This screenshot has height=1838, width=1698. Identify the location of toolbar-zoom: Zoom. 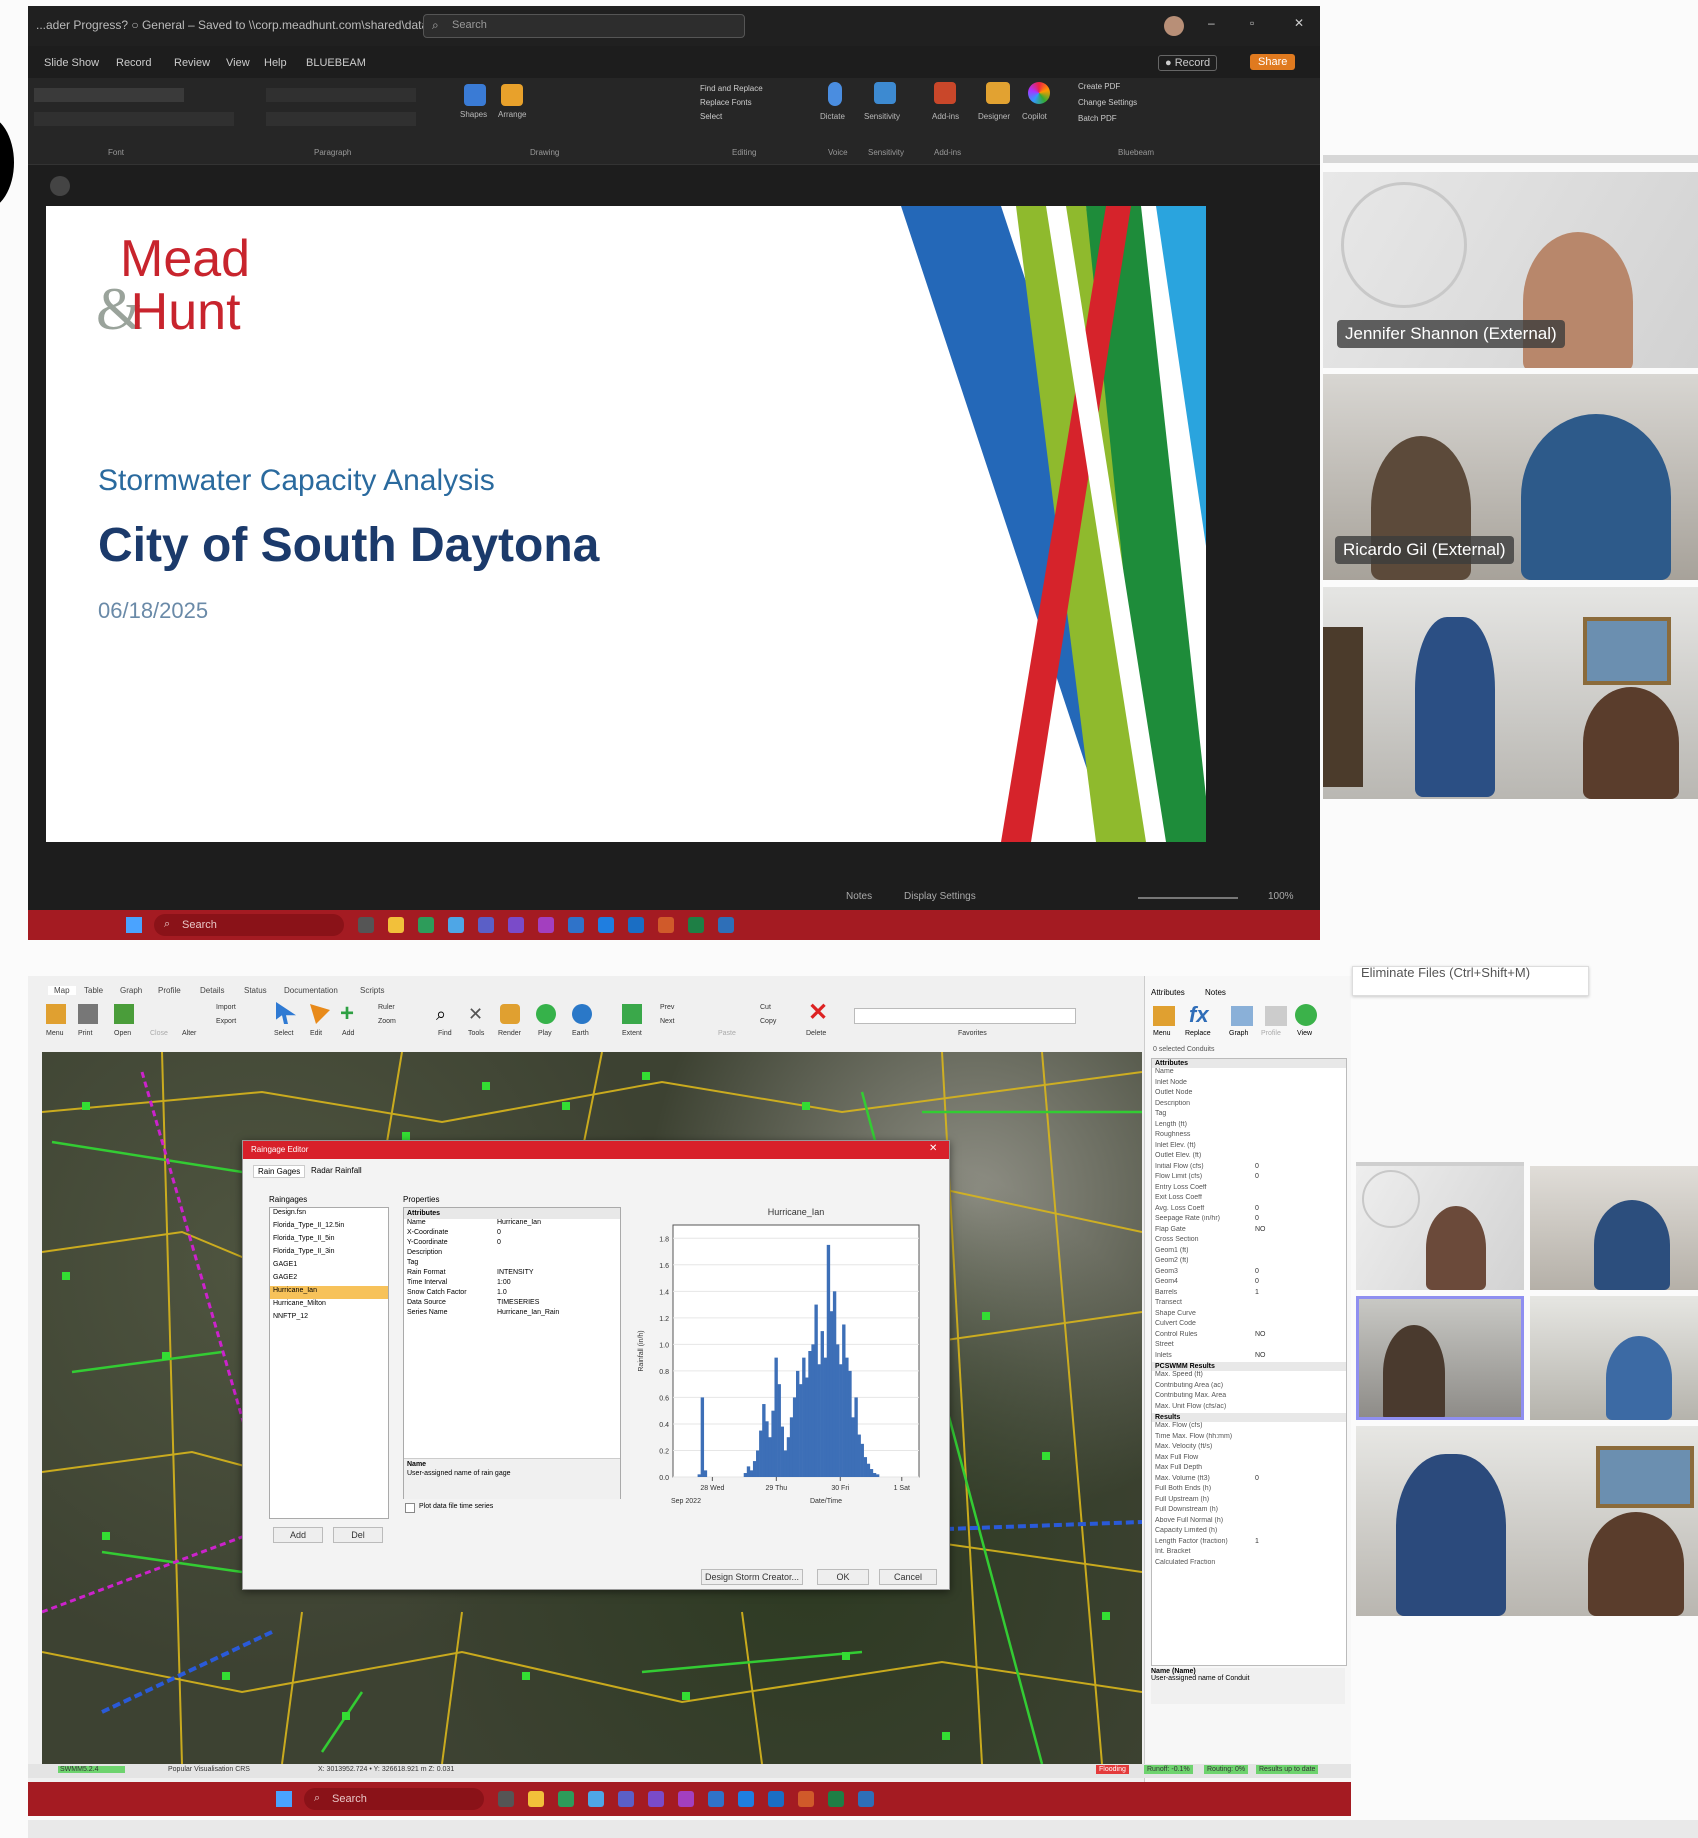
(387, 1021).